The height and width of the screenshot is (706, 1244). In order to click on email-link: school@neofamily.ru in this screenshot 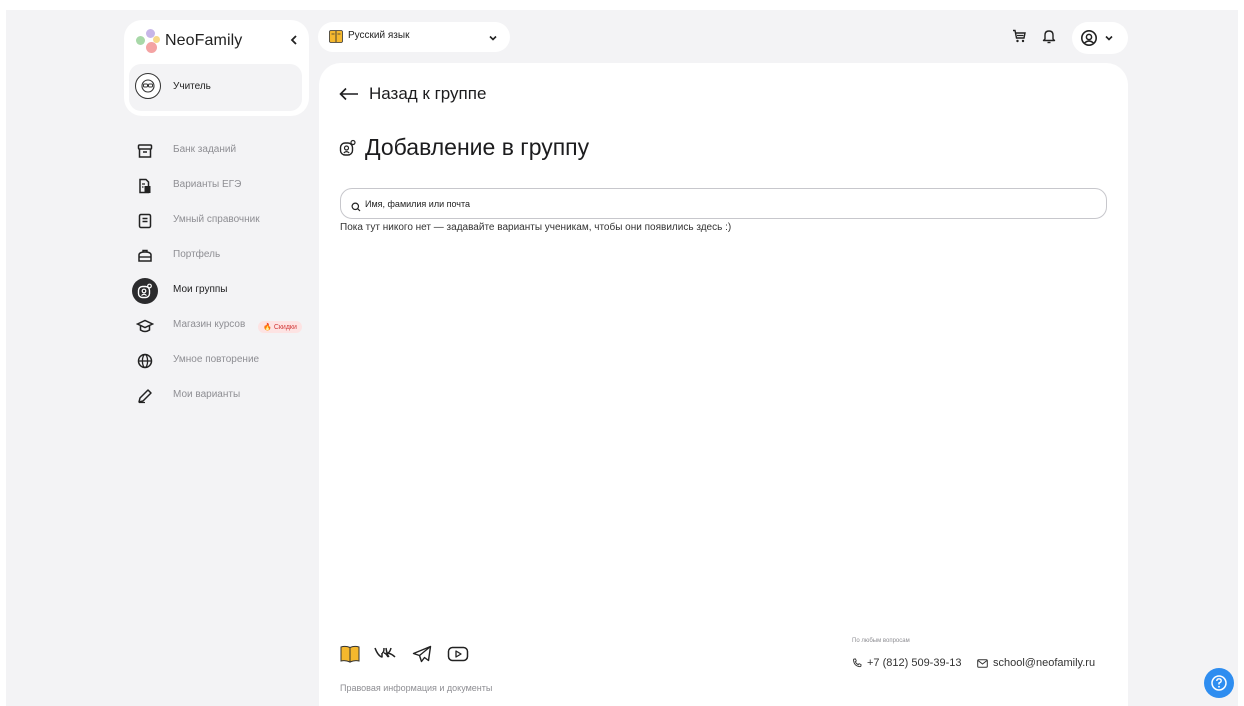, I will do `click(1036, 663)`.